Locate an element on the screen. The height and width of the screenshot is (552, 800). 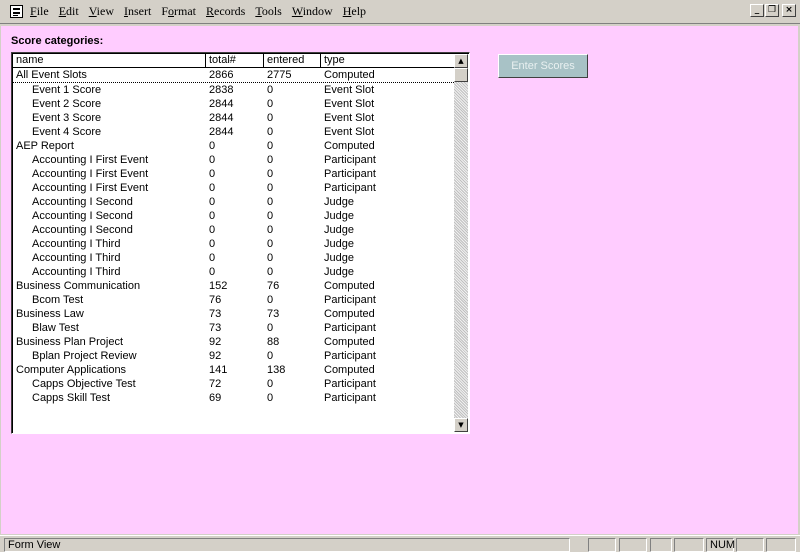
vertical-scrollbar: ▲ ▼ is located at coordinates (461, 243).